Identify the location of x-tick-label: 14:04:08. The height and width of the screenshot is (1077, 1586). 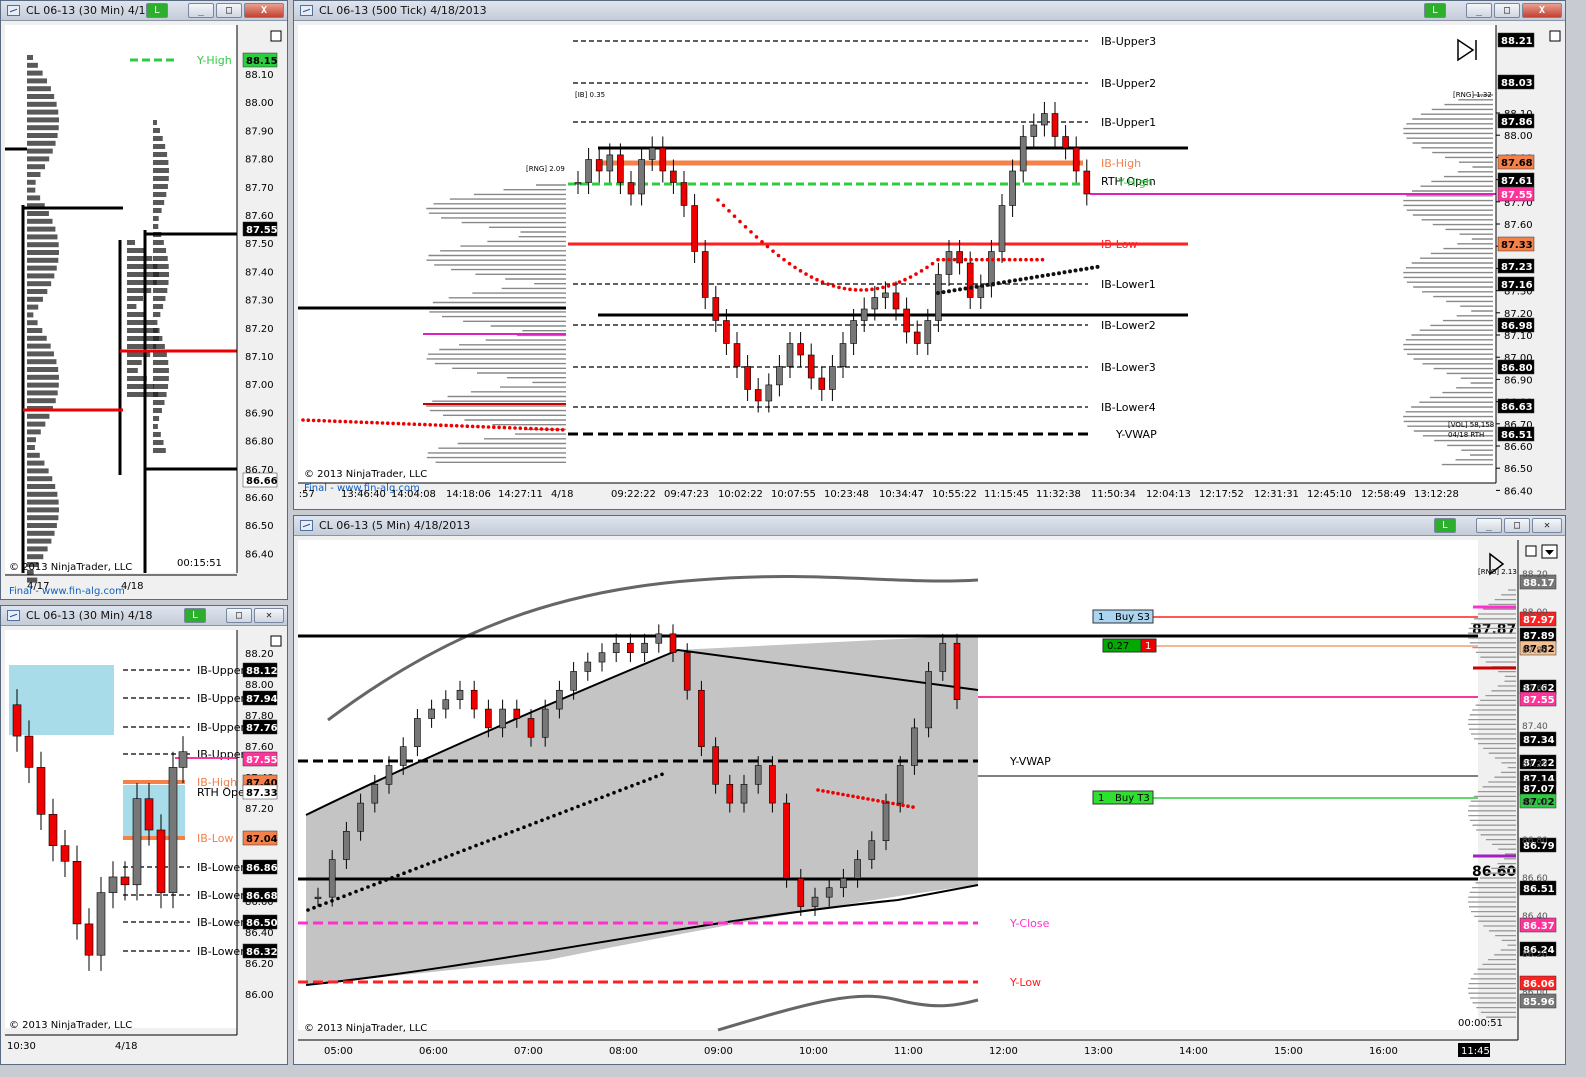
(413, 494).